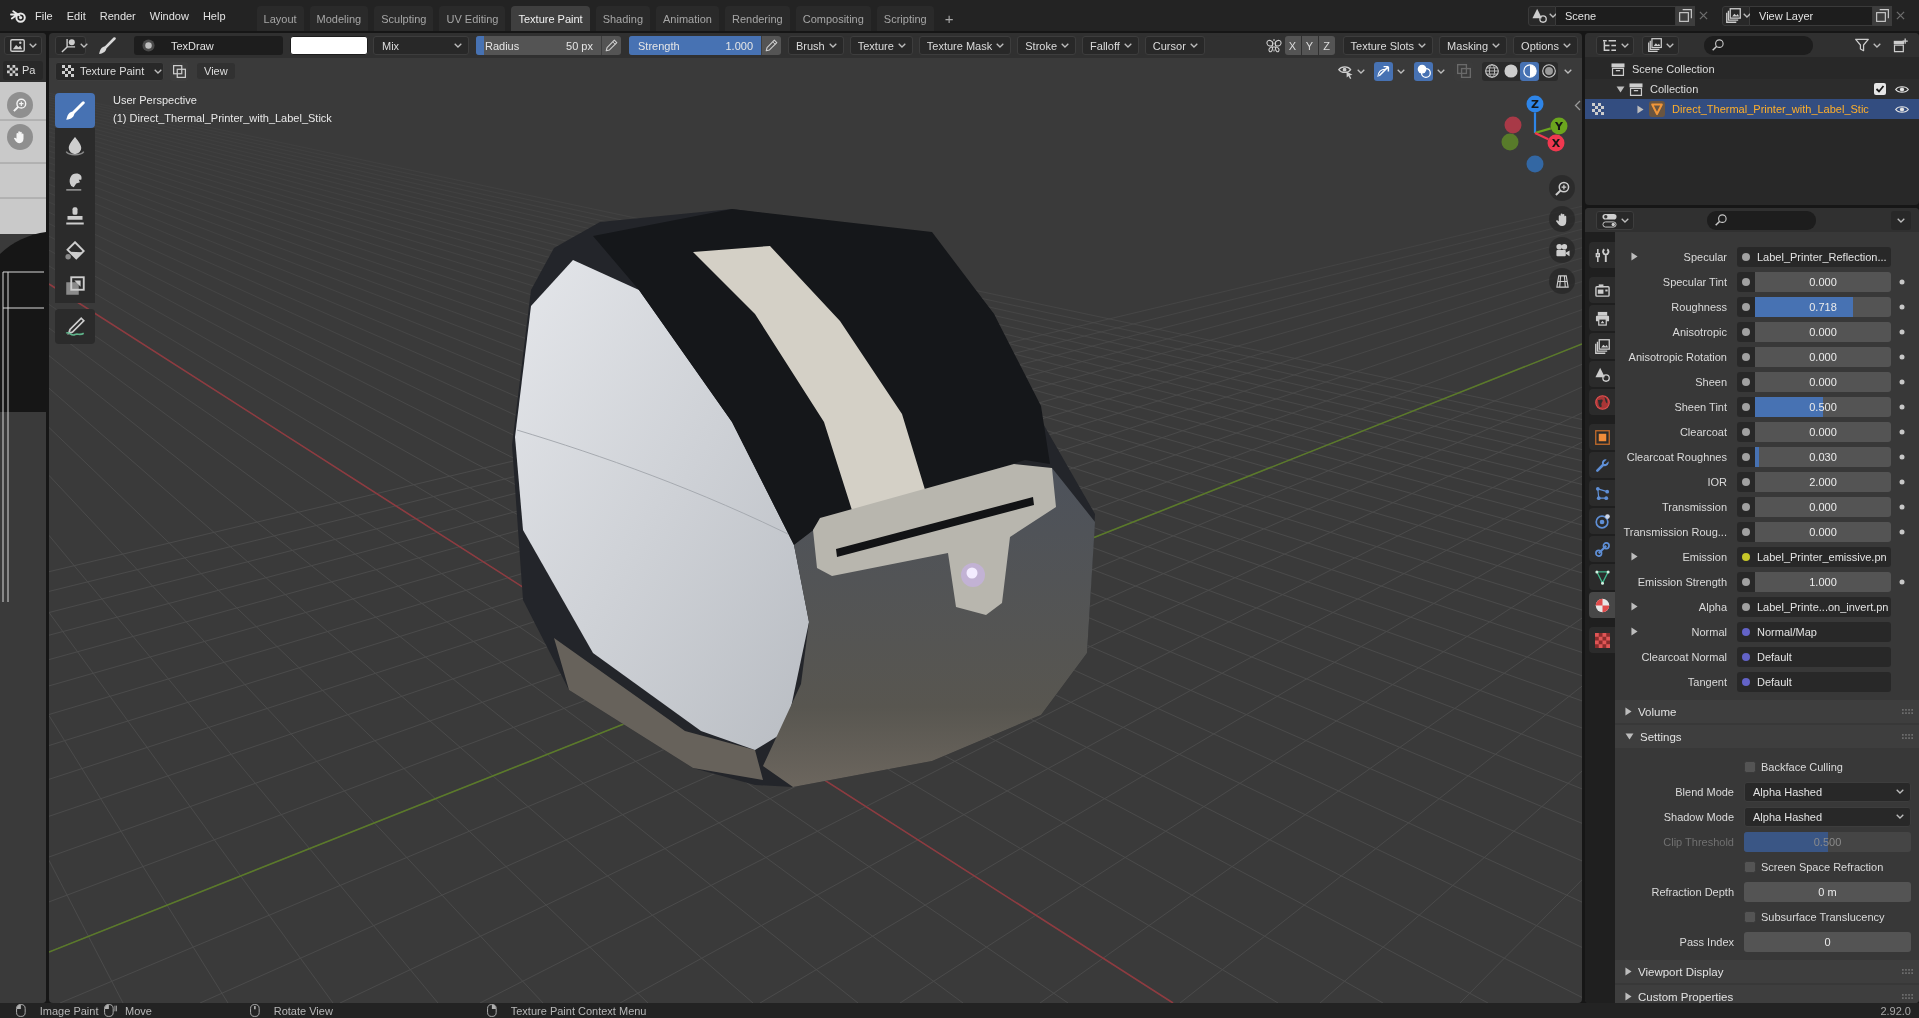 The width and height of the screenshot is (1919, 1018). I want to click on brush-name-field: TexDraw, so click(208, 45).